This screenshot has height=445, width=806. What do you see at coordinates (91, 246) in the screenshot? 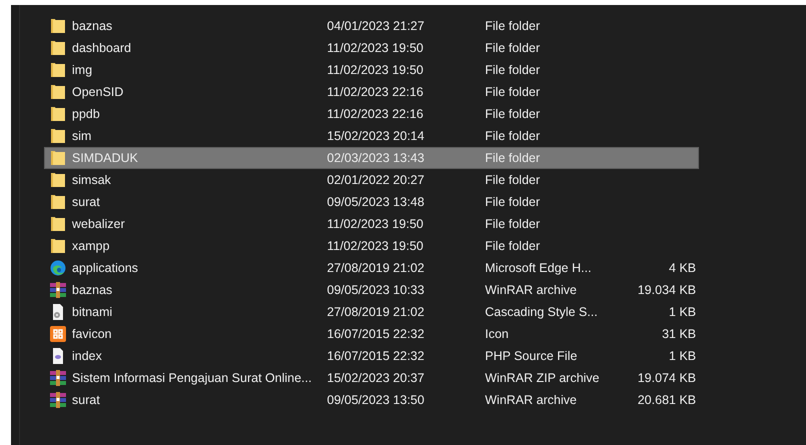
I see `file-name: xampp` at bounding box center [91, 246].